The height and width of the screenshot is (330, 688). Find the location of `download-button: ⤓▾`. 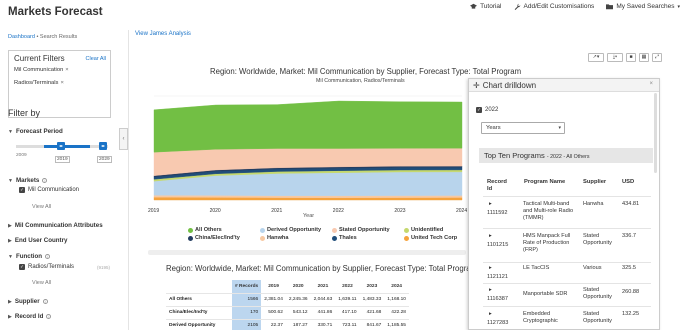

download-button: ⤓▾ is located at coordinates (615, 57).